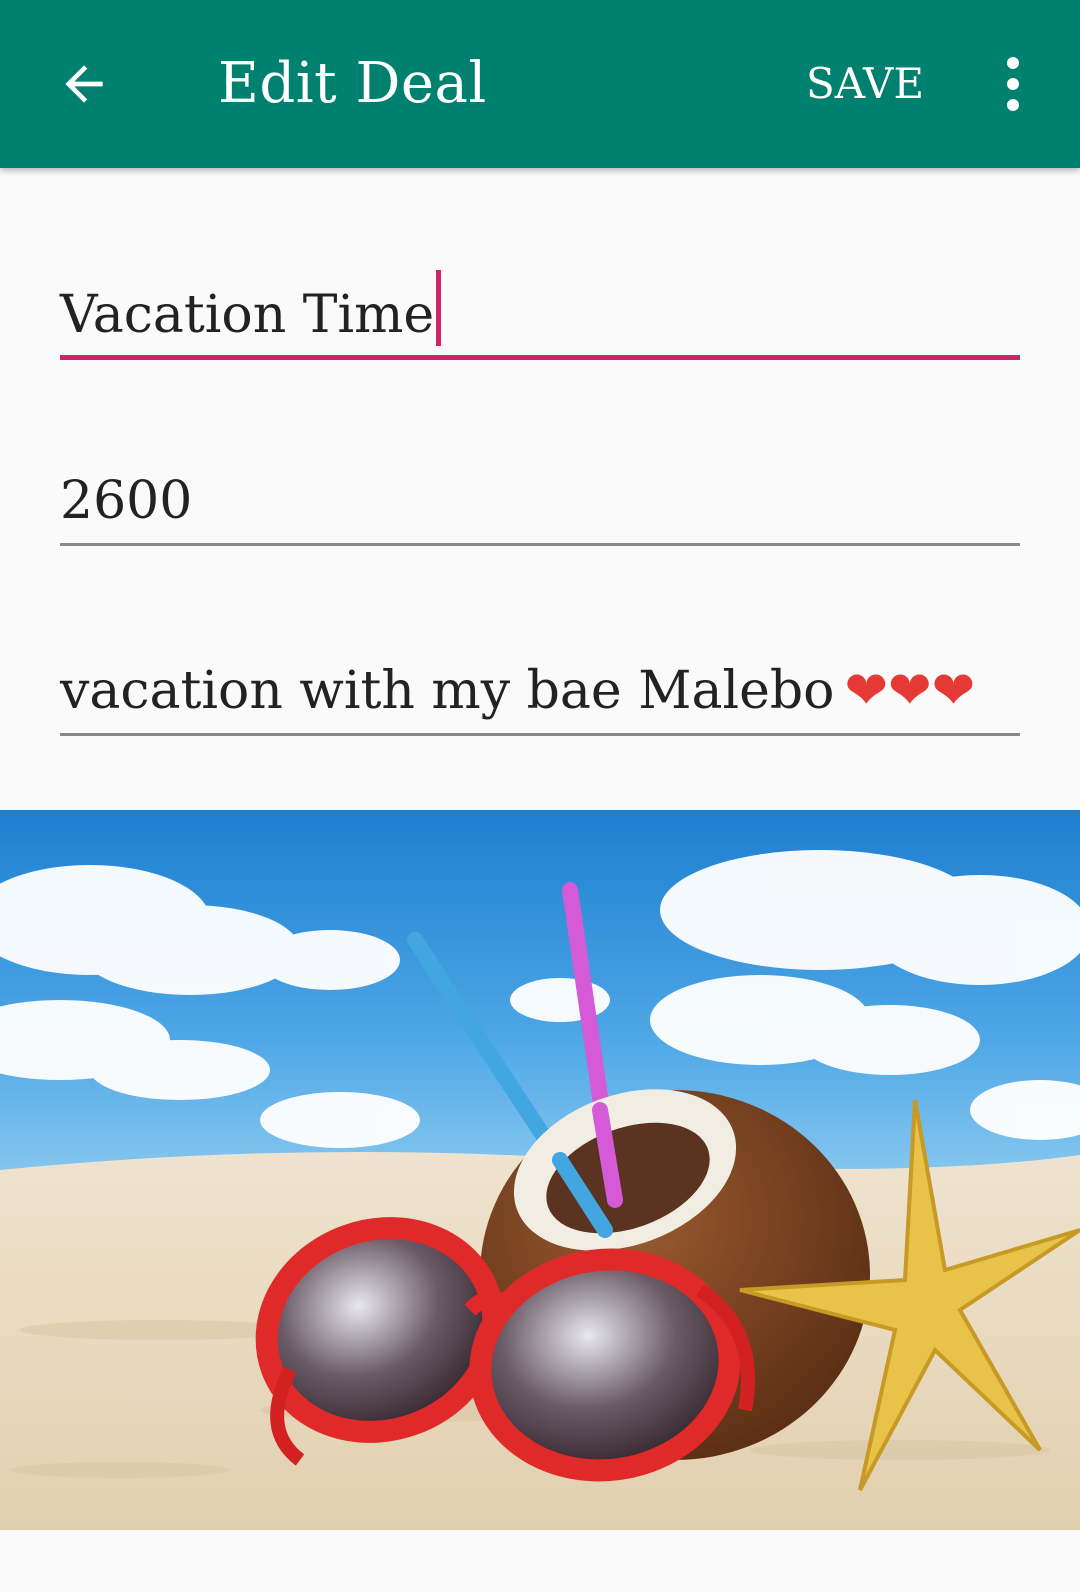 This screenshot has width=1080, height=1592. What do you see at coordinates (352, 83) in the screenshot?
I see `page-title: Edit Deal` at bounding box center [352, 83].